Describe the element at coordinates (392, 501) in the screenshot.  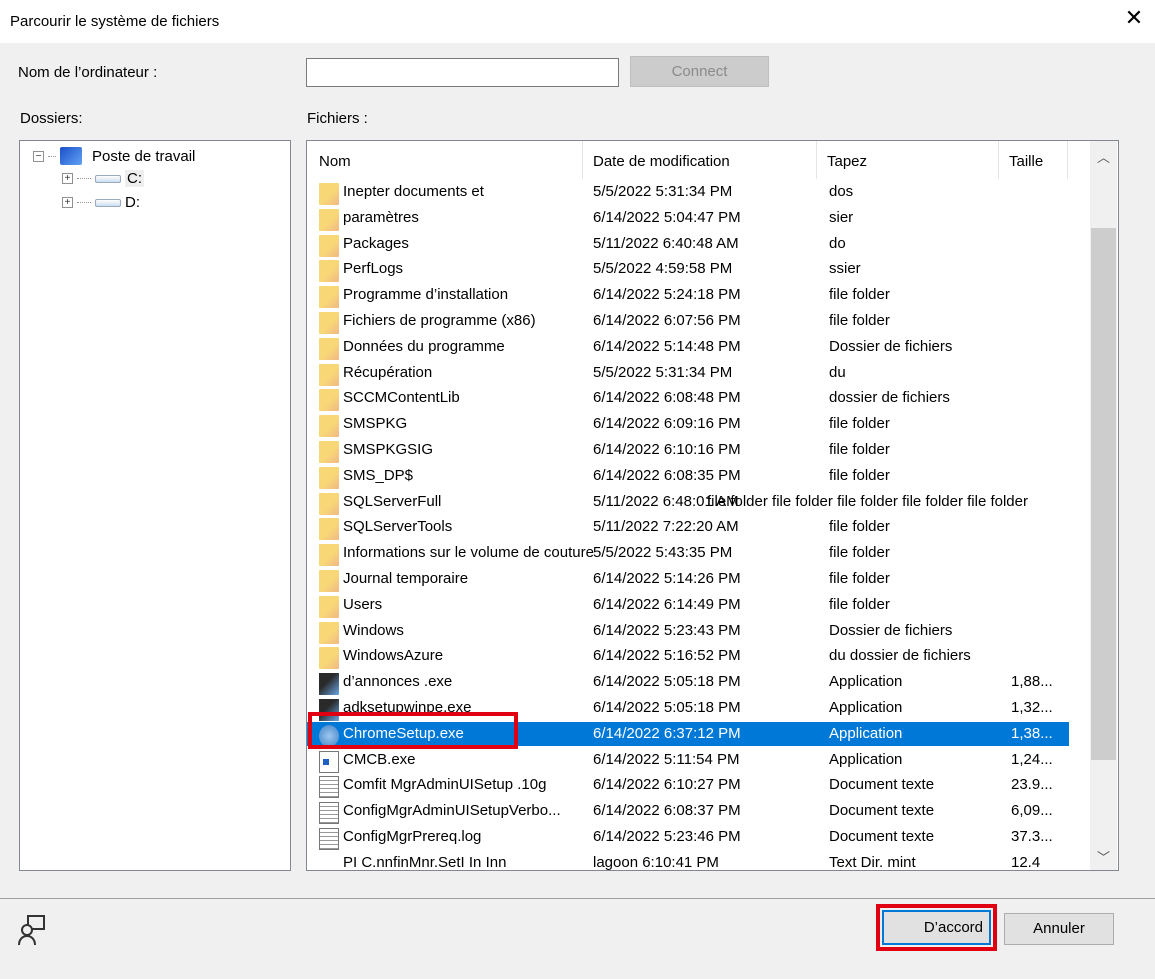
I see `file-name: SQLServerFull` at that location.